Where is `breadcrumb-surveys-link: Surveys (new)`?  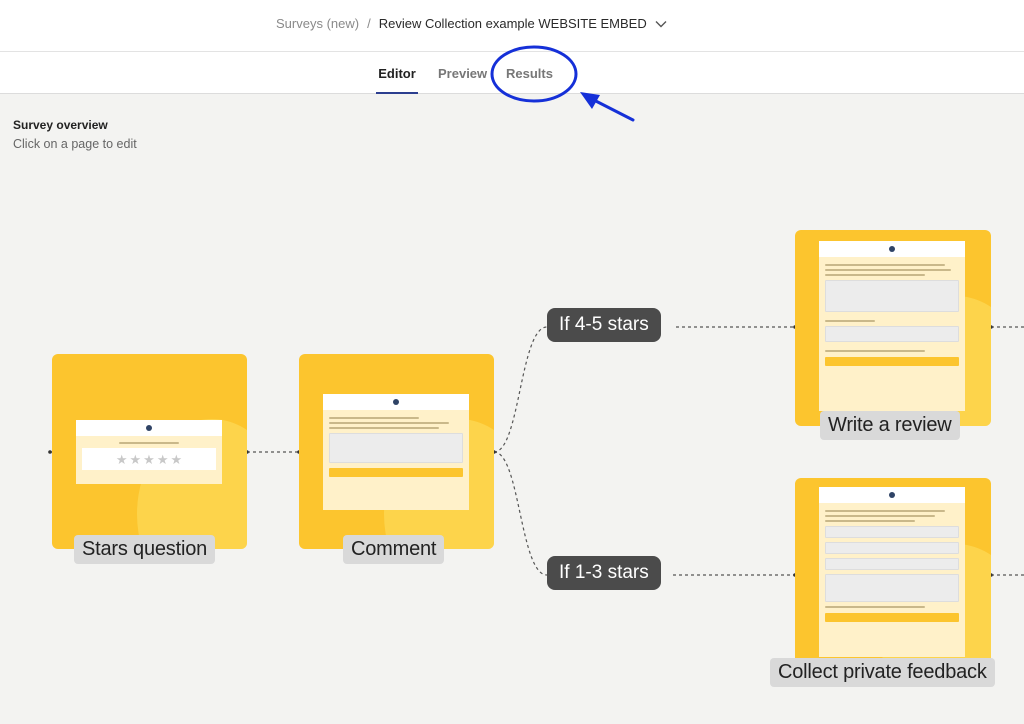 breadcrumb-surveys-link: Surveys (new) is located at coordinates (317, 23).